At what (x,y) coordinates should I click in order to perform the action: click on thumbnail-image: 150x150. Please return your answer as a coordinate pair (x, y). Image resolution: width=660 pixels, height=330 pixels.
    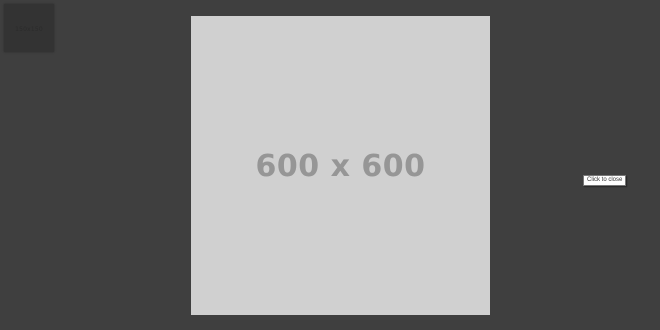
    Looking at the image, I should click on (29, 28).